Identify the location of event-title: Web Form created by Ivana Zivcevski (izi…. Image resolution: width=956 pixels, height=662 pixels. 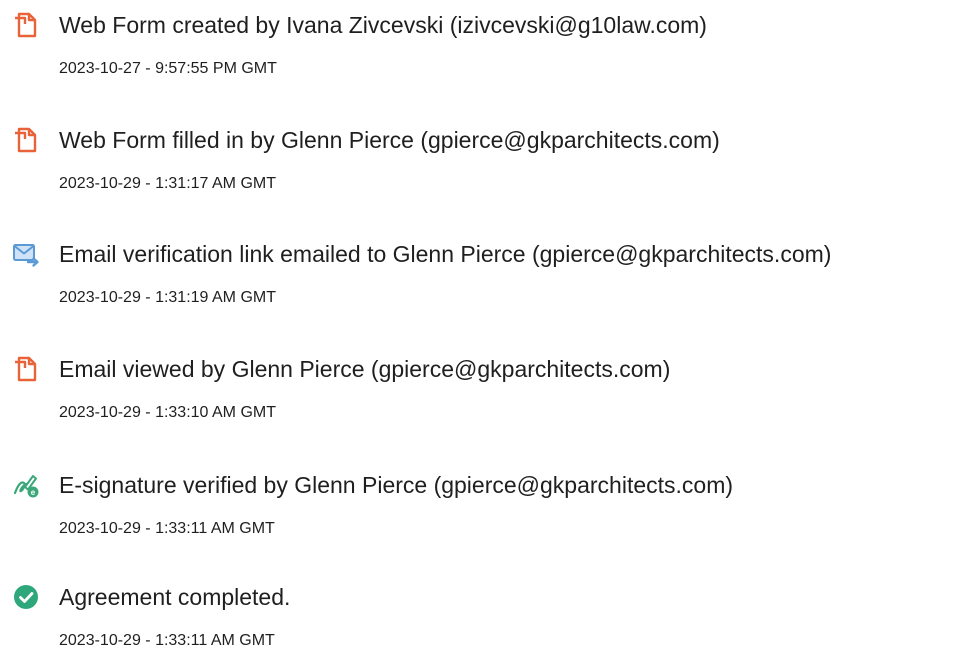
(383, 25).